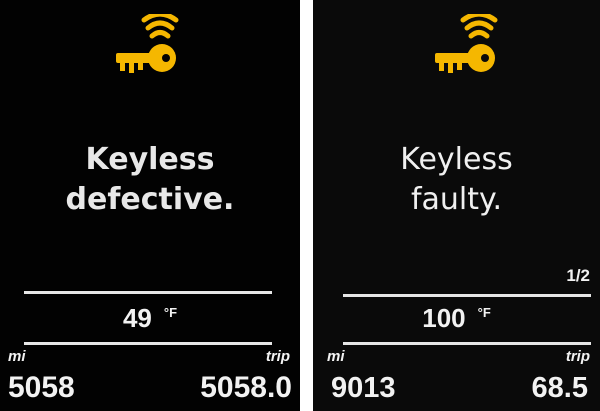  Describe the element at coordinates (456, 180) in the screenshot. I see `warning-message: Keyless faulty.` at that location.